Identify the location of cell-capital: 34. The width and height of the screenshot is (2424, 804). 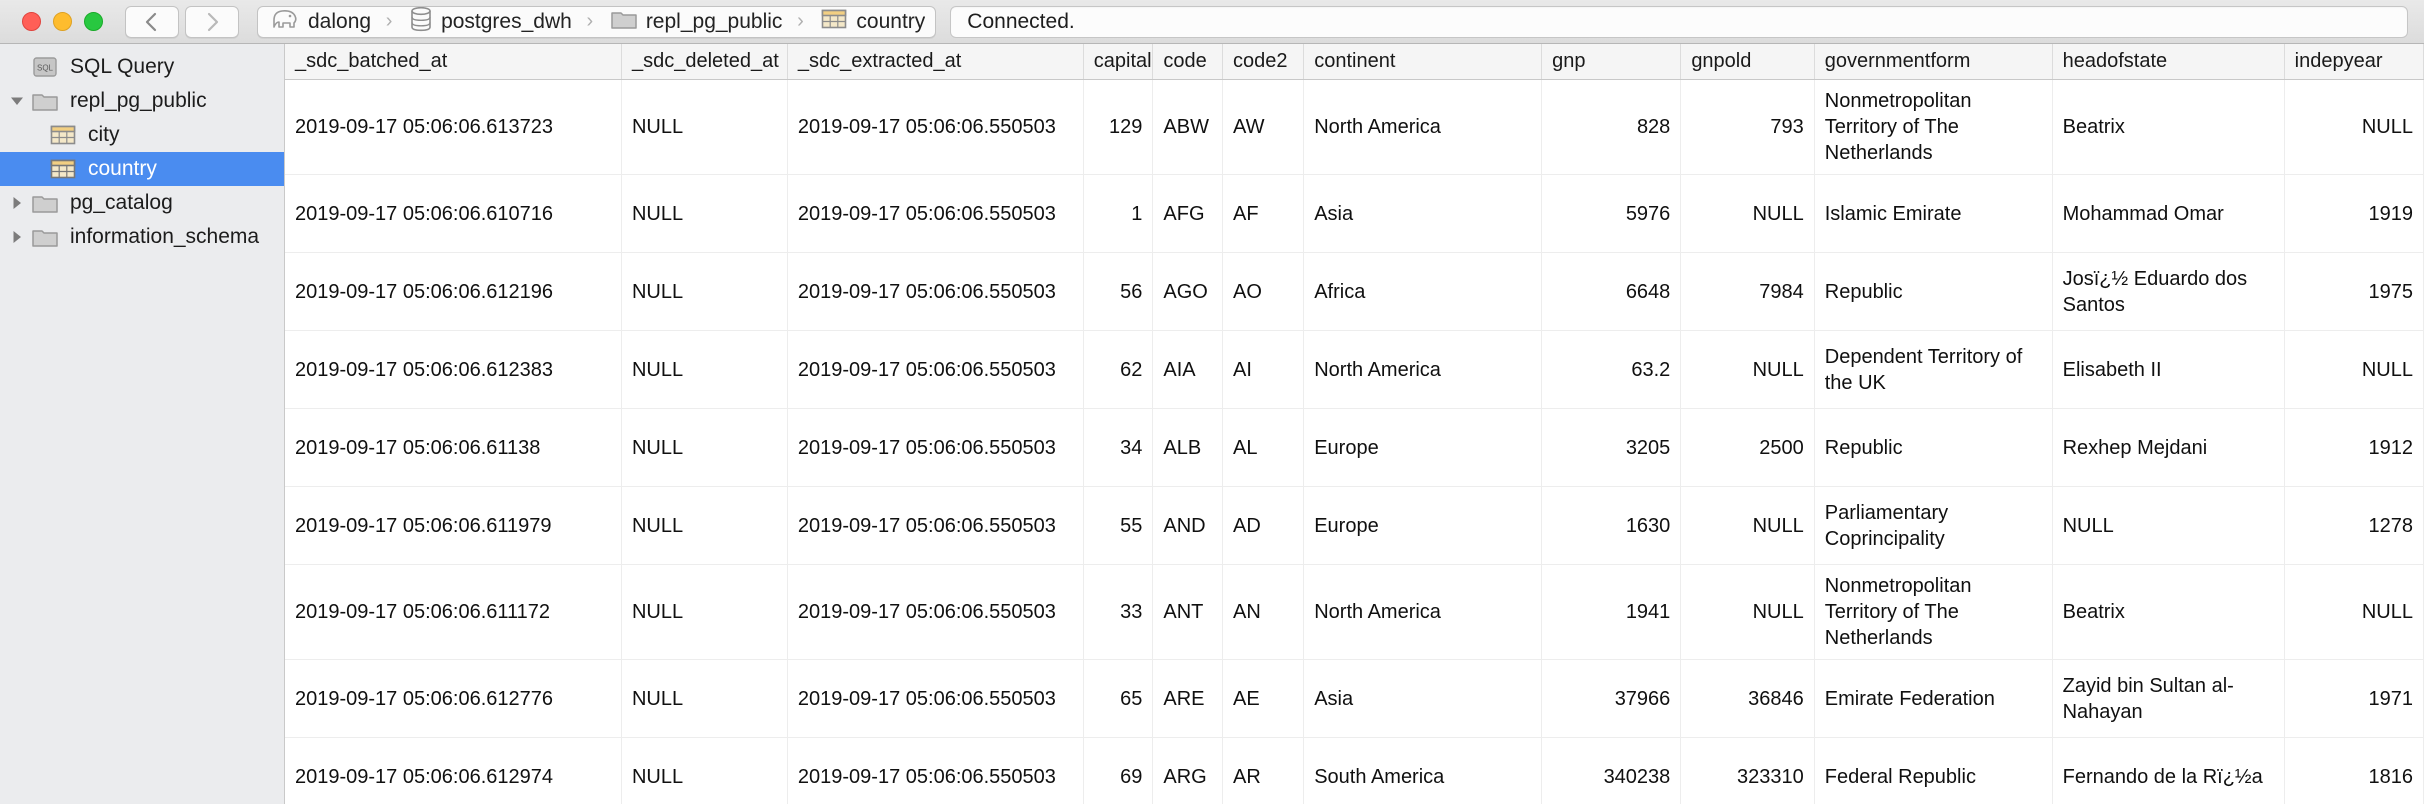
(1118, 447).